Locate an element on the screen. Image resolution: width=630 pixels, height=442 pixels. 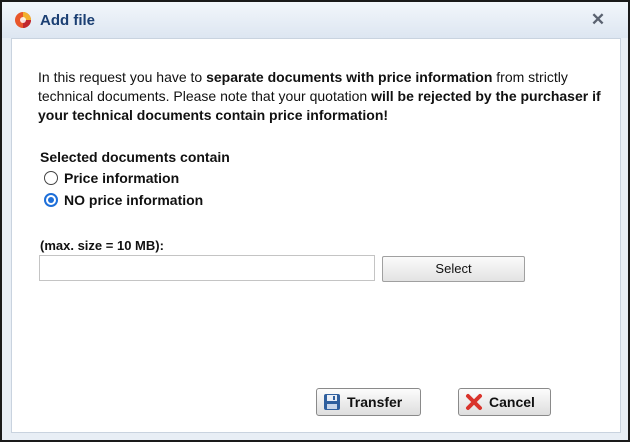
file-path-field is located at coordinates (207, 268).